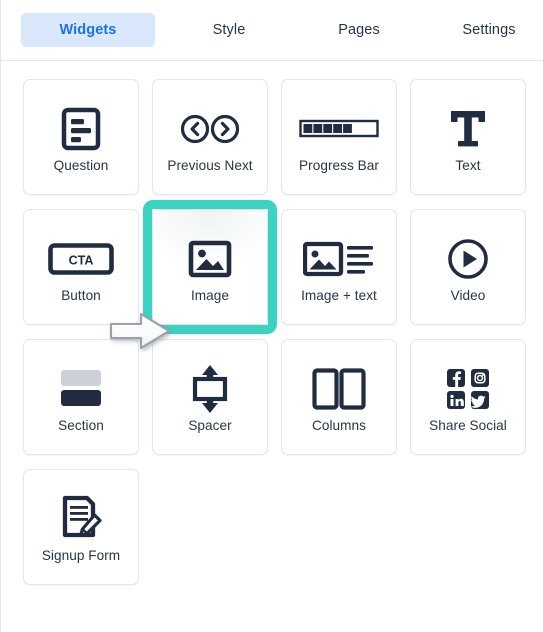  I want to click on widget-label: Image, so click(210, 295).